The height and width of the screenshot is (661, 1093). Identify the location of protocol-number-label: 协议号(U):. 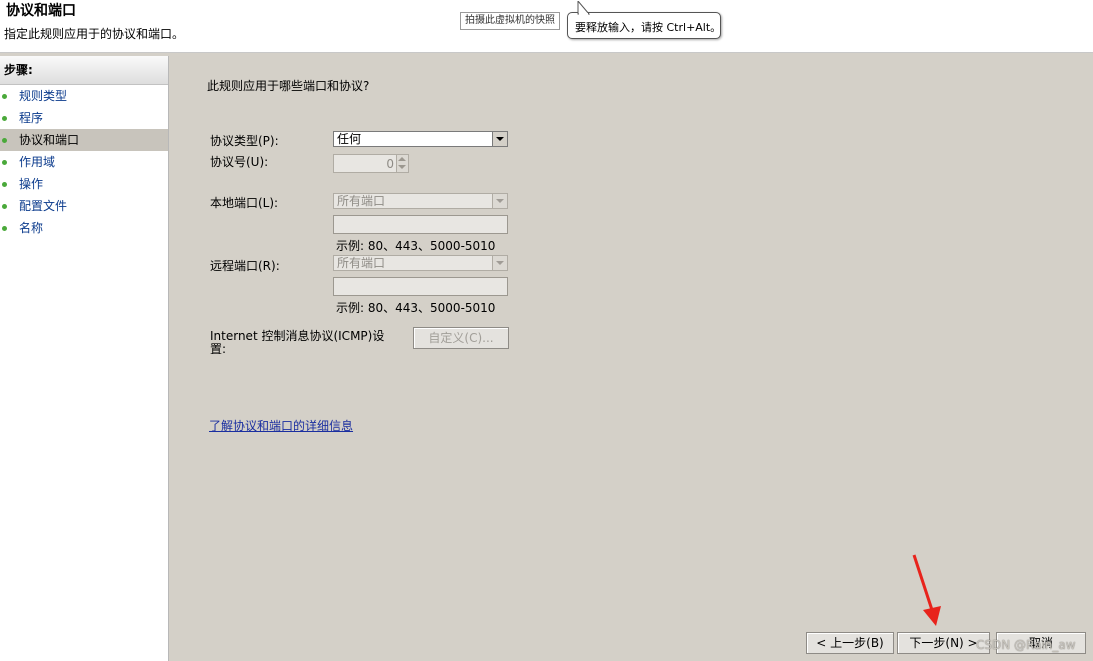
(239, 162).